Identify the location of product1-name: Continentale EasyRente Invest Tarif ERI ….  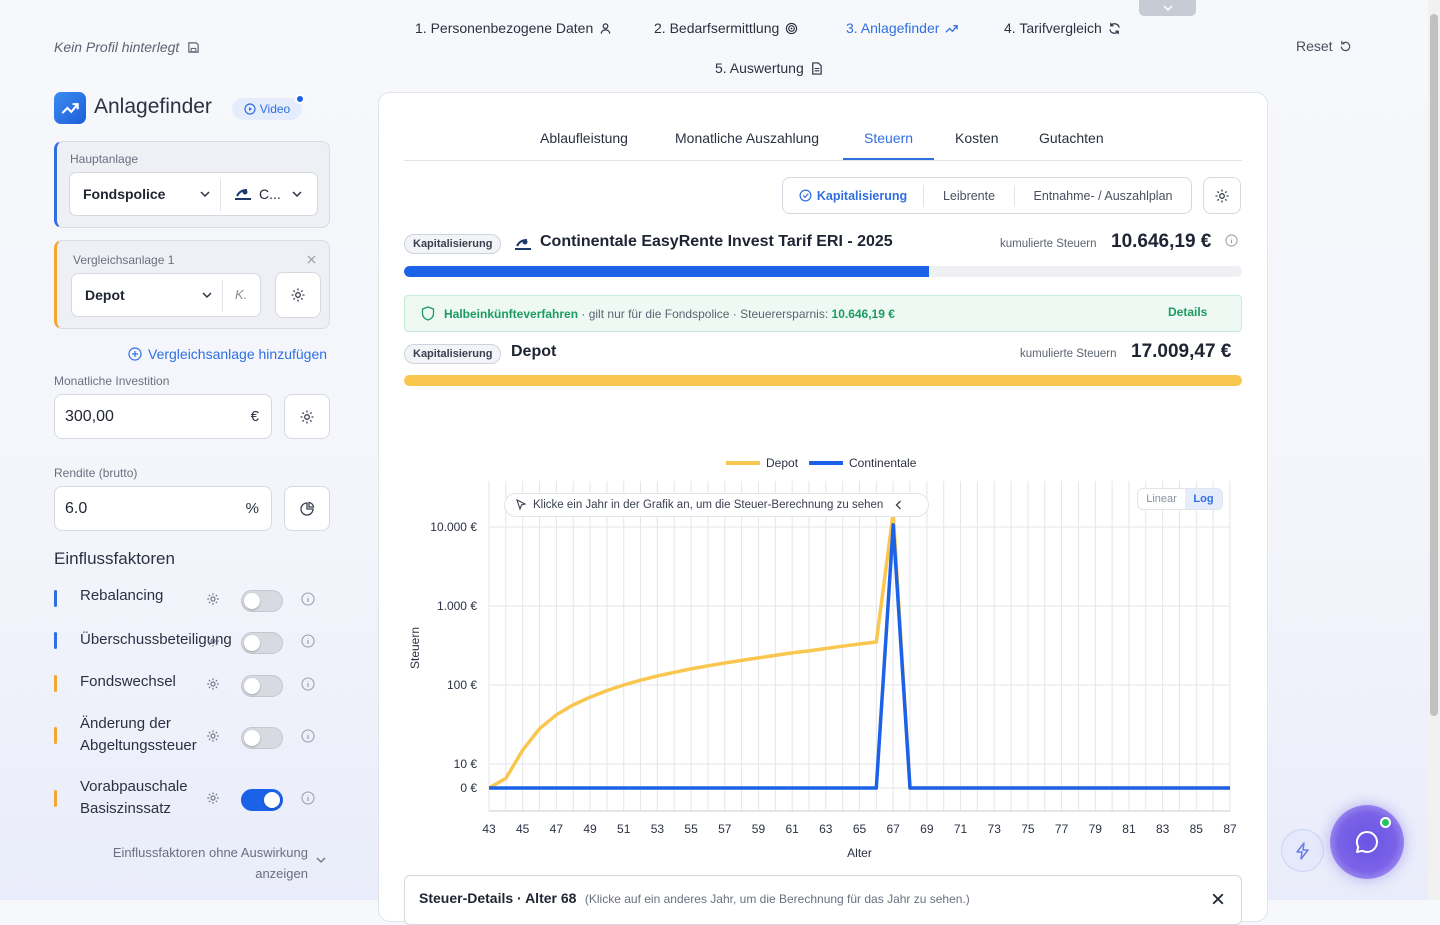
(716, 241).